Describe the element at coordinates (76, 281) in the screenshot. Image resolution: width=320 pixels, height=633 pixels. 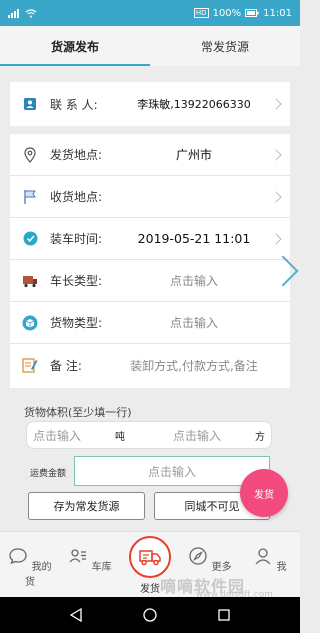
I see `truck-length-label: 车长类型:` at that location.